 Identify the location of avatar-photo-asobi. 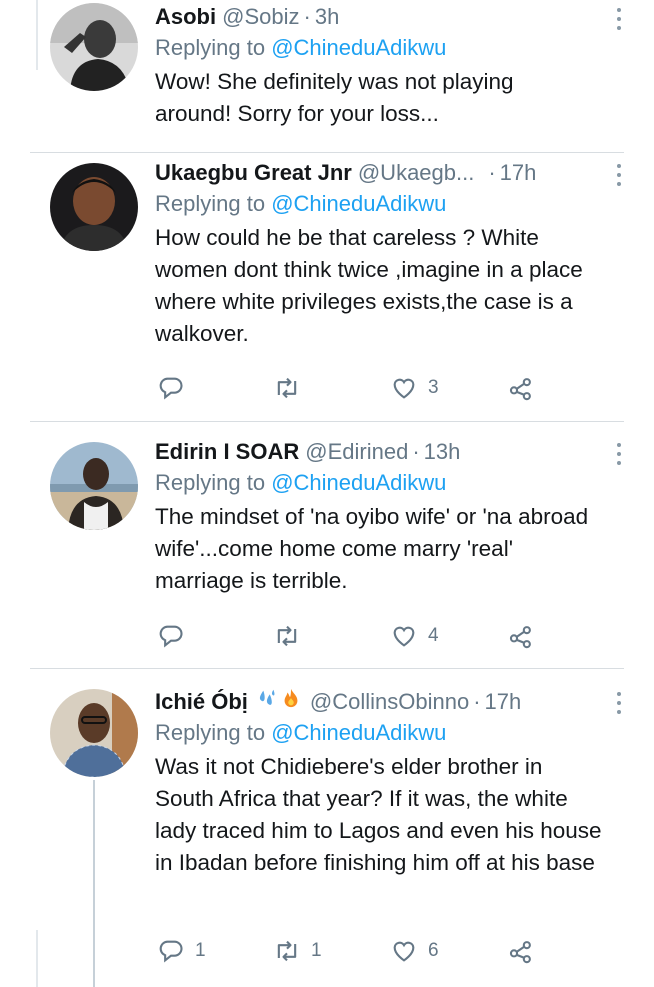
(94, 47).